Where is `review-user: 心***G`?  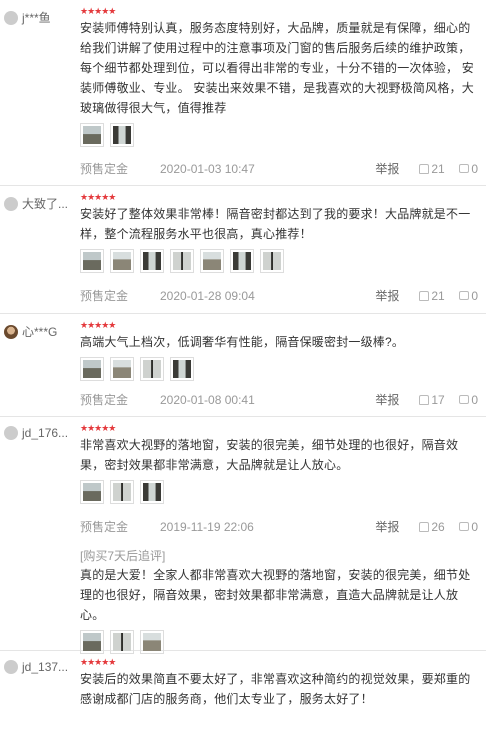
review-user: 心***G is located at coordinates (30, 331).